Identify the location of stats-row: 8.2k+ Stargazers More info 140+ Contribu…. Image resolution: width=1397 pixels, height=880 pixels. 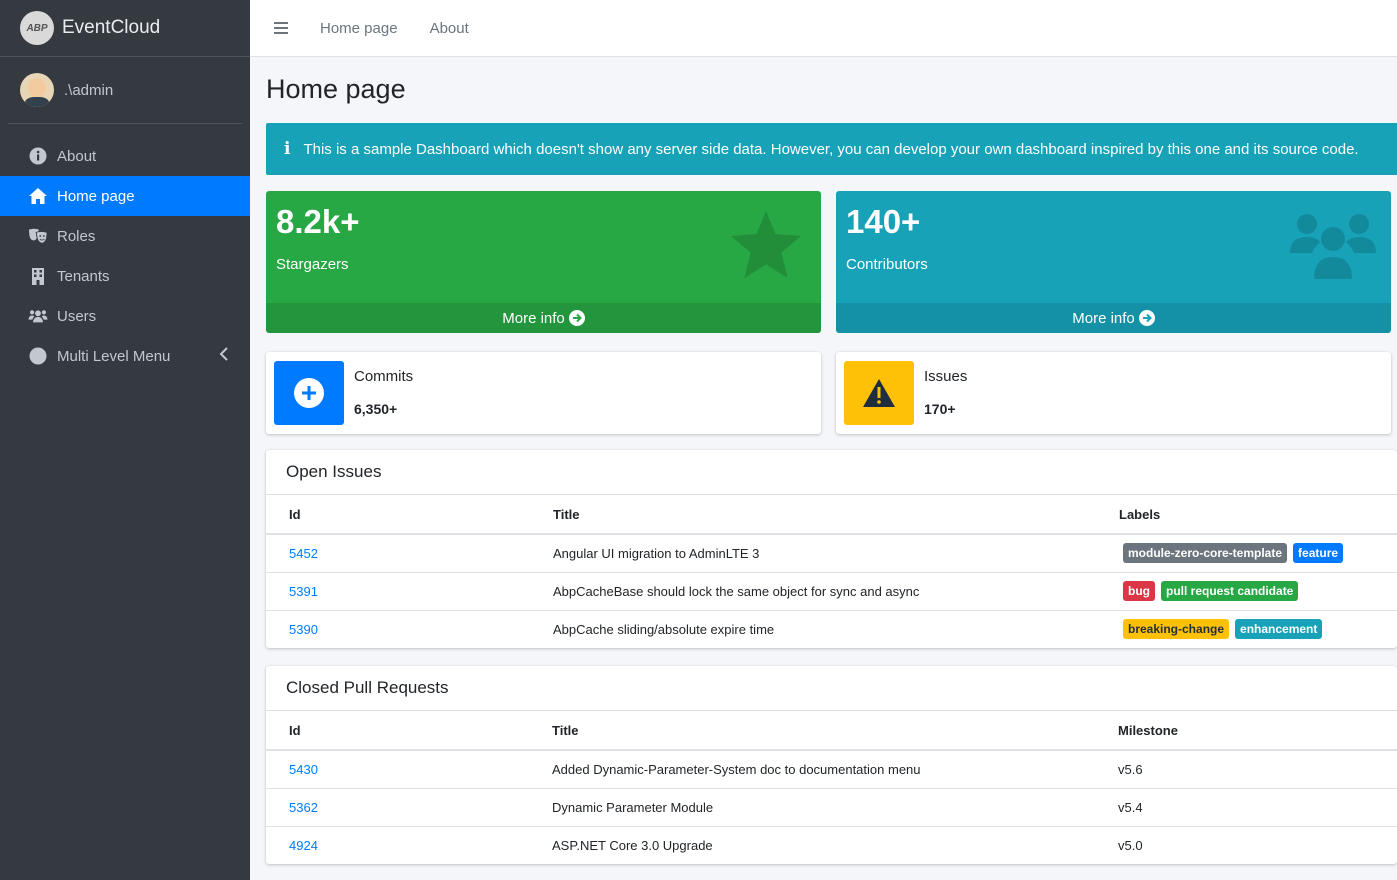
(828, 262).